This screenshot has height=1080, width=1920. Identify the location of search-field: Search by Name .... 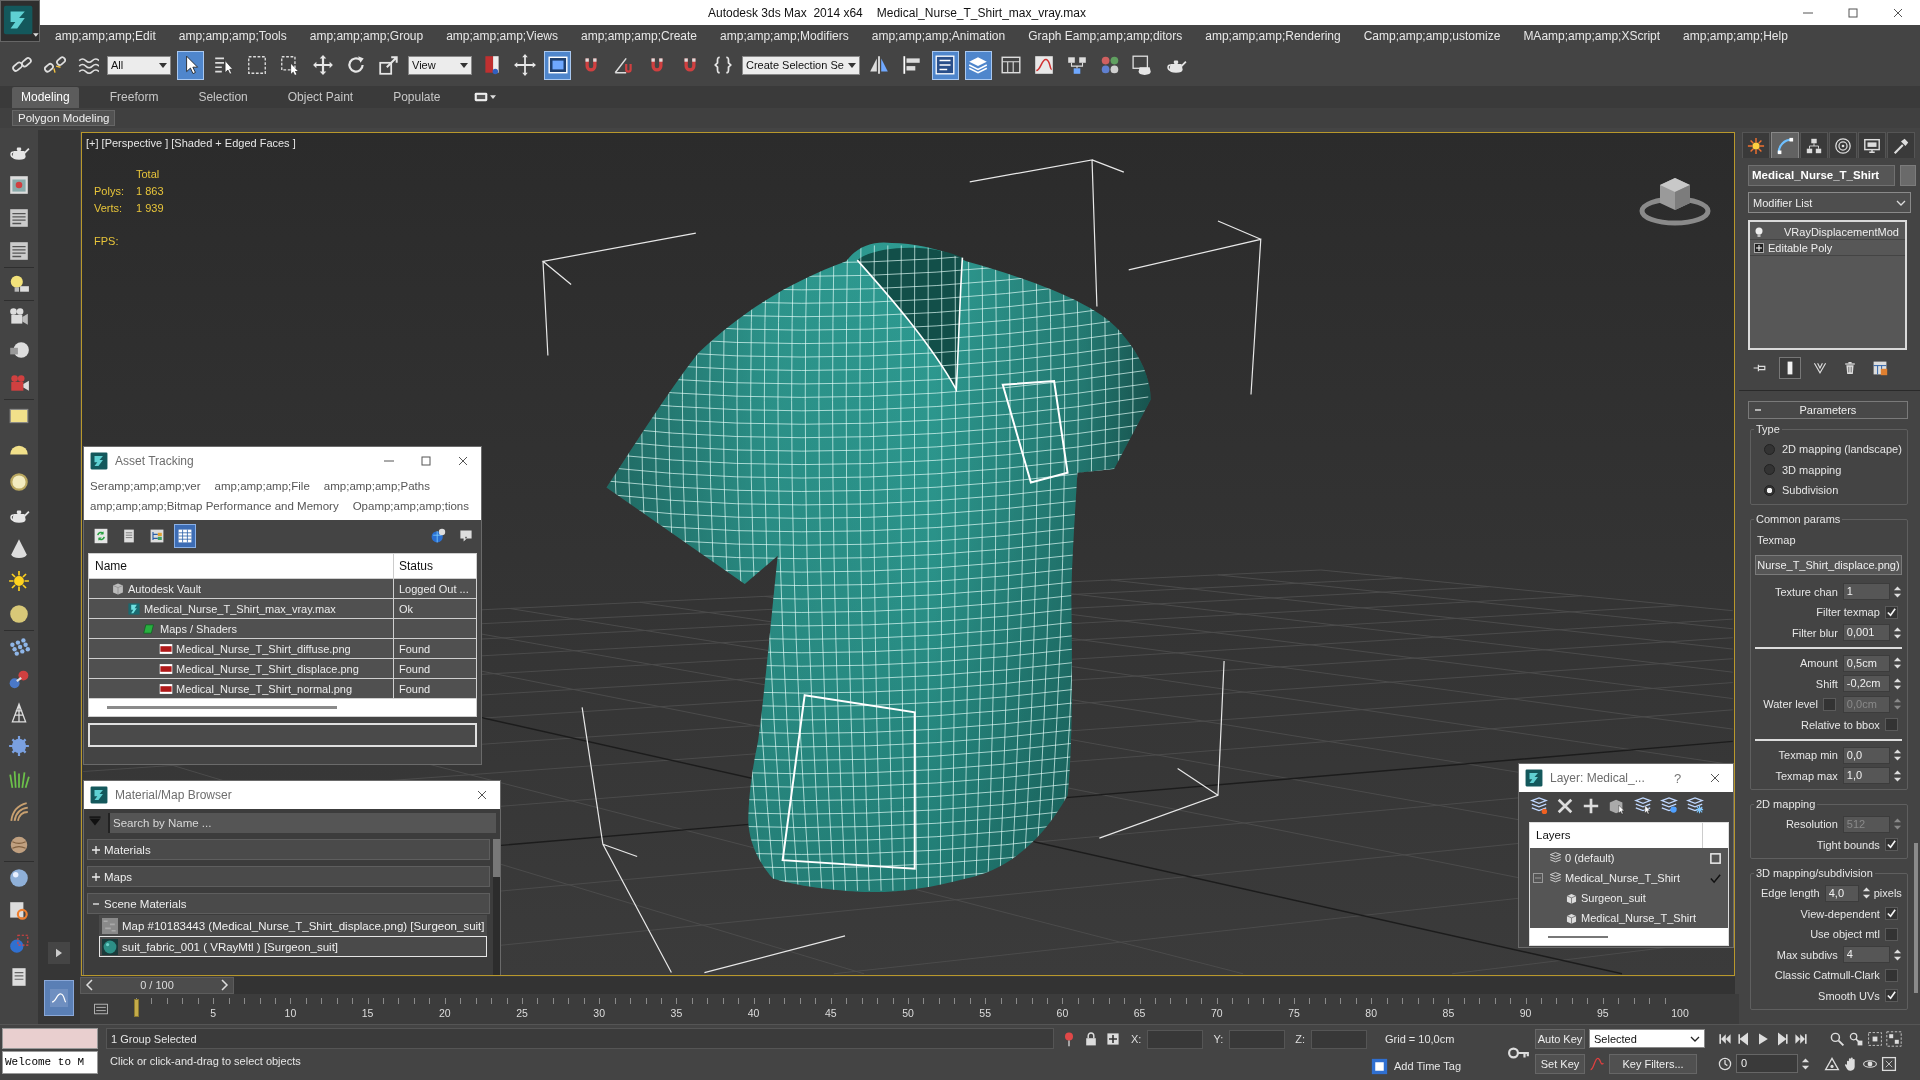
(302, 822).